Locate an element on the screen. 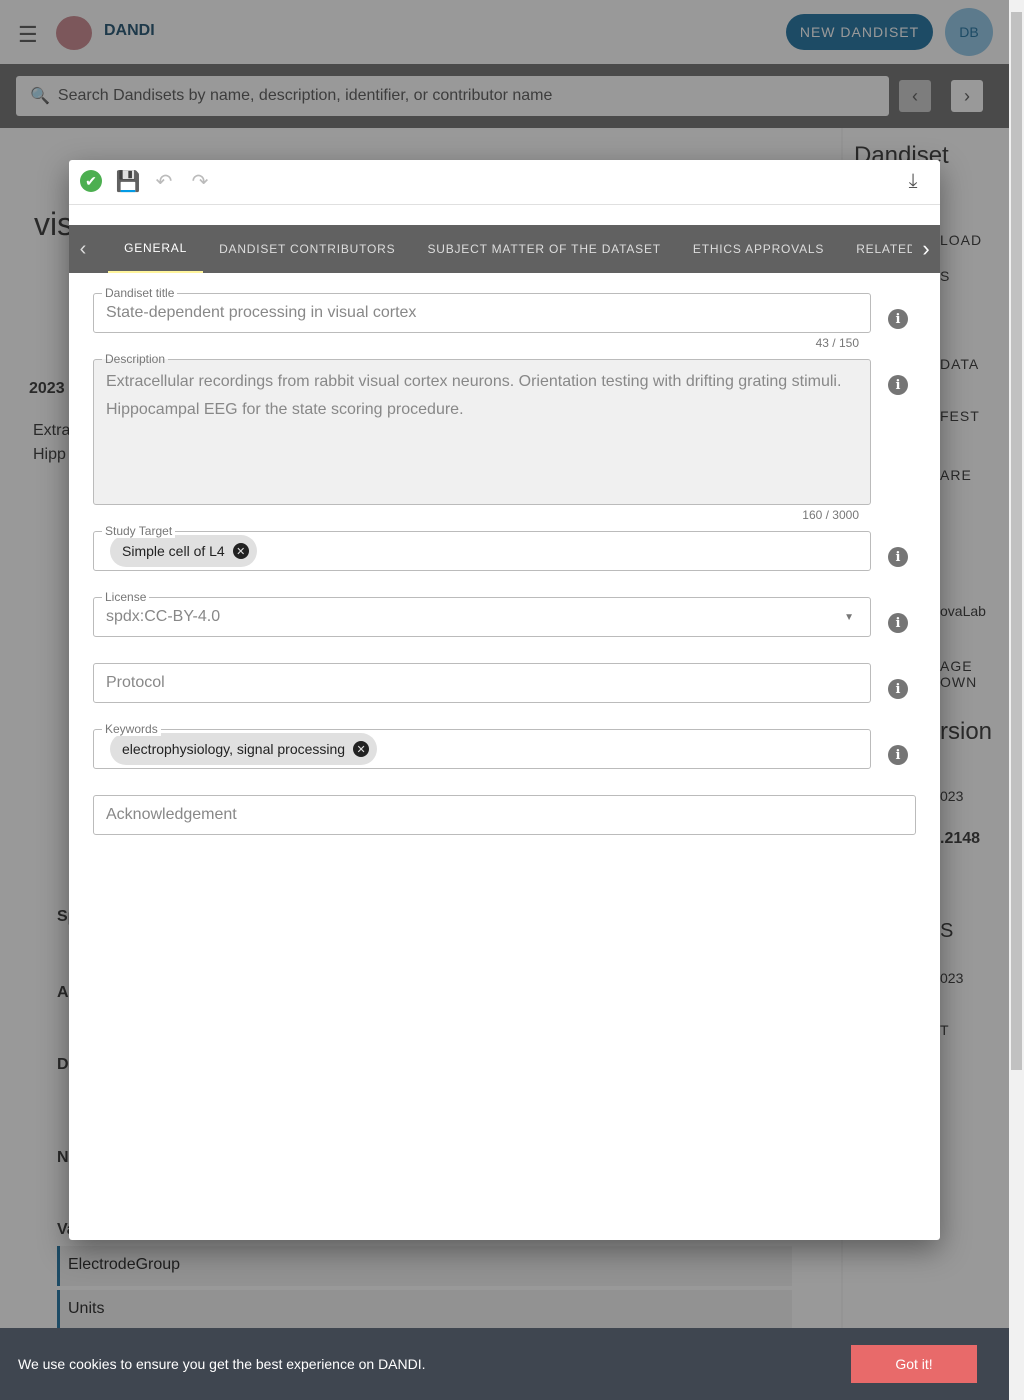 This screenshot has width=1024, height=1400. save-icon: 💾 is located at coordinates (128, 181).